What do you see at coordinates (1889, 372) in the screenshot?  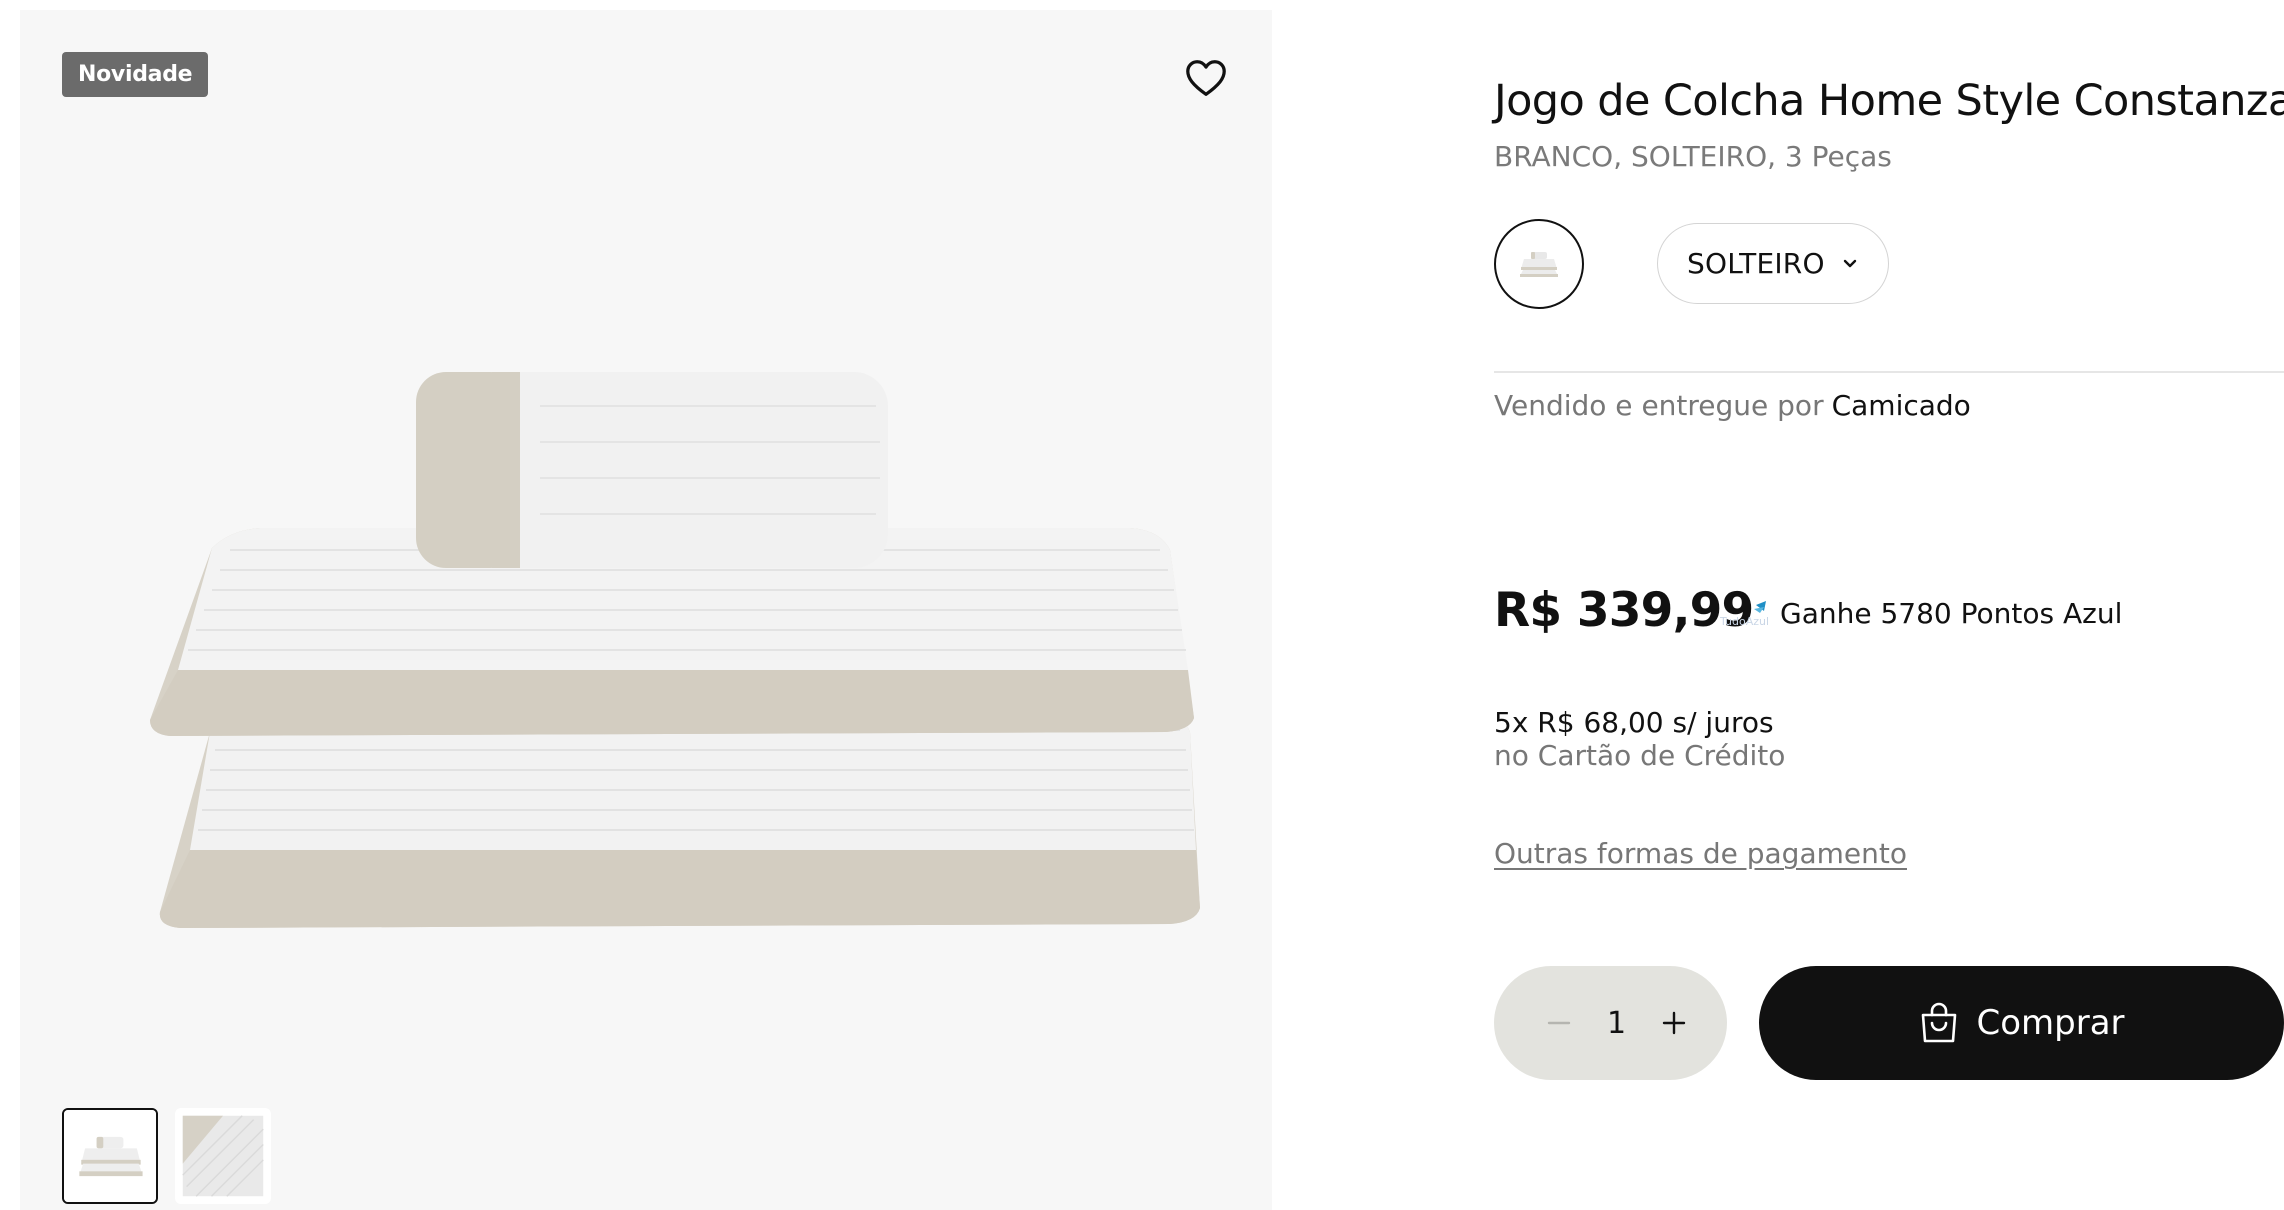 I see `section-divider` at bounding box center [1889, 372].